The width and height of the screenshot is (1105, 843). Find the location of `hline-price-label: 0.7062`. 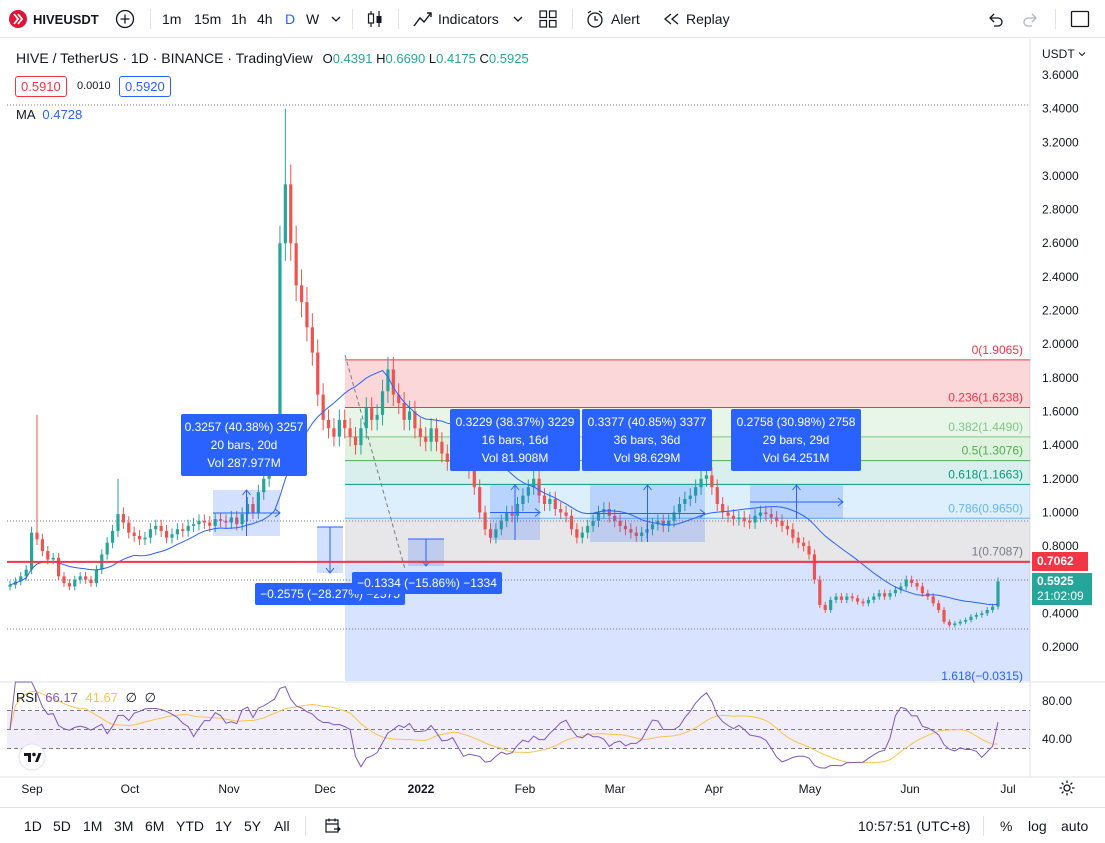

hline-price-label: 0.7062 is located at coordinates (1060, 561).